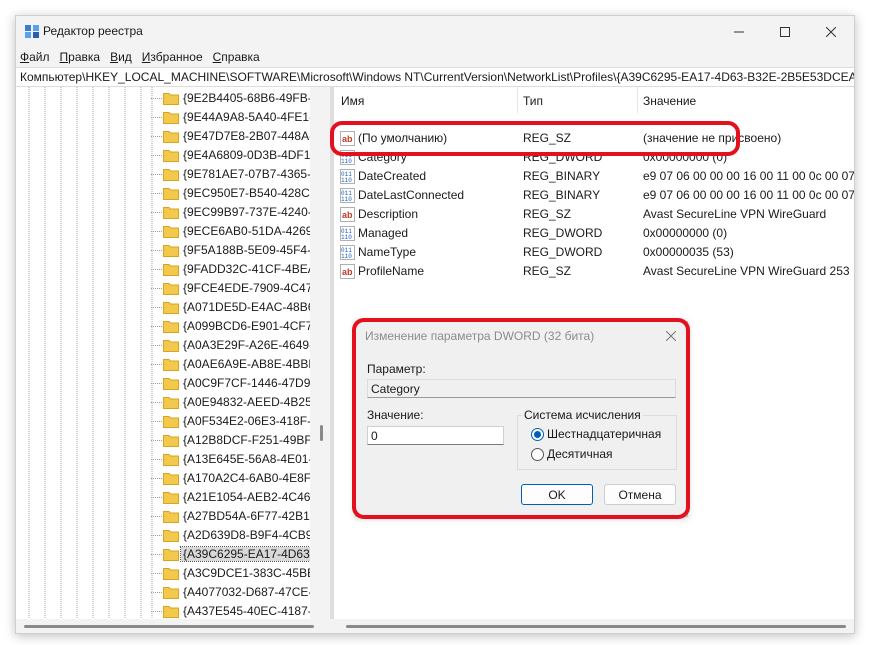  I want to click on tree-item: {9ECE6AB0-51DA-4269-A, so click(230, 231).